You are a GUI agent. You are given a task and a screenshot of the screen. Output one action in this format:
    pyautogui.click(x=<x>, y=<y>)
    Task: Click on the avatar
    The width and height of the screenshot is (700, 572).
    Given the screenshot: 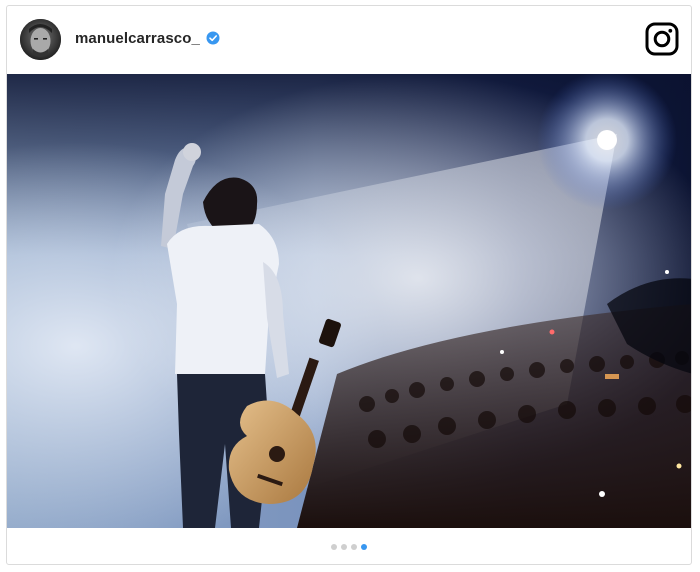 What is the action you would take?
    pyautogui.click(x=40, y=39)
    